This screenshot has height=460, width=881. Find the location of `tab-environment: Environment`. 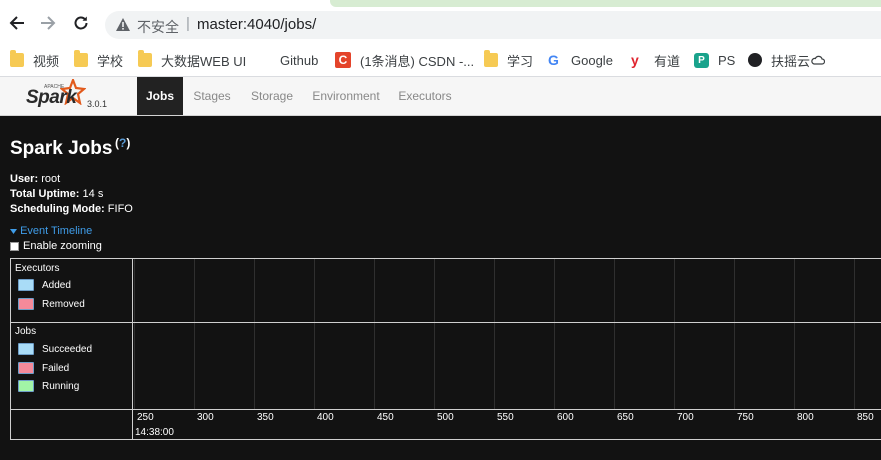

tab-environment: Environment is located at coordinates (346, 96).